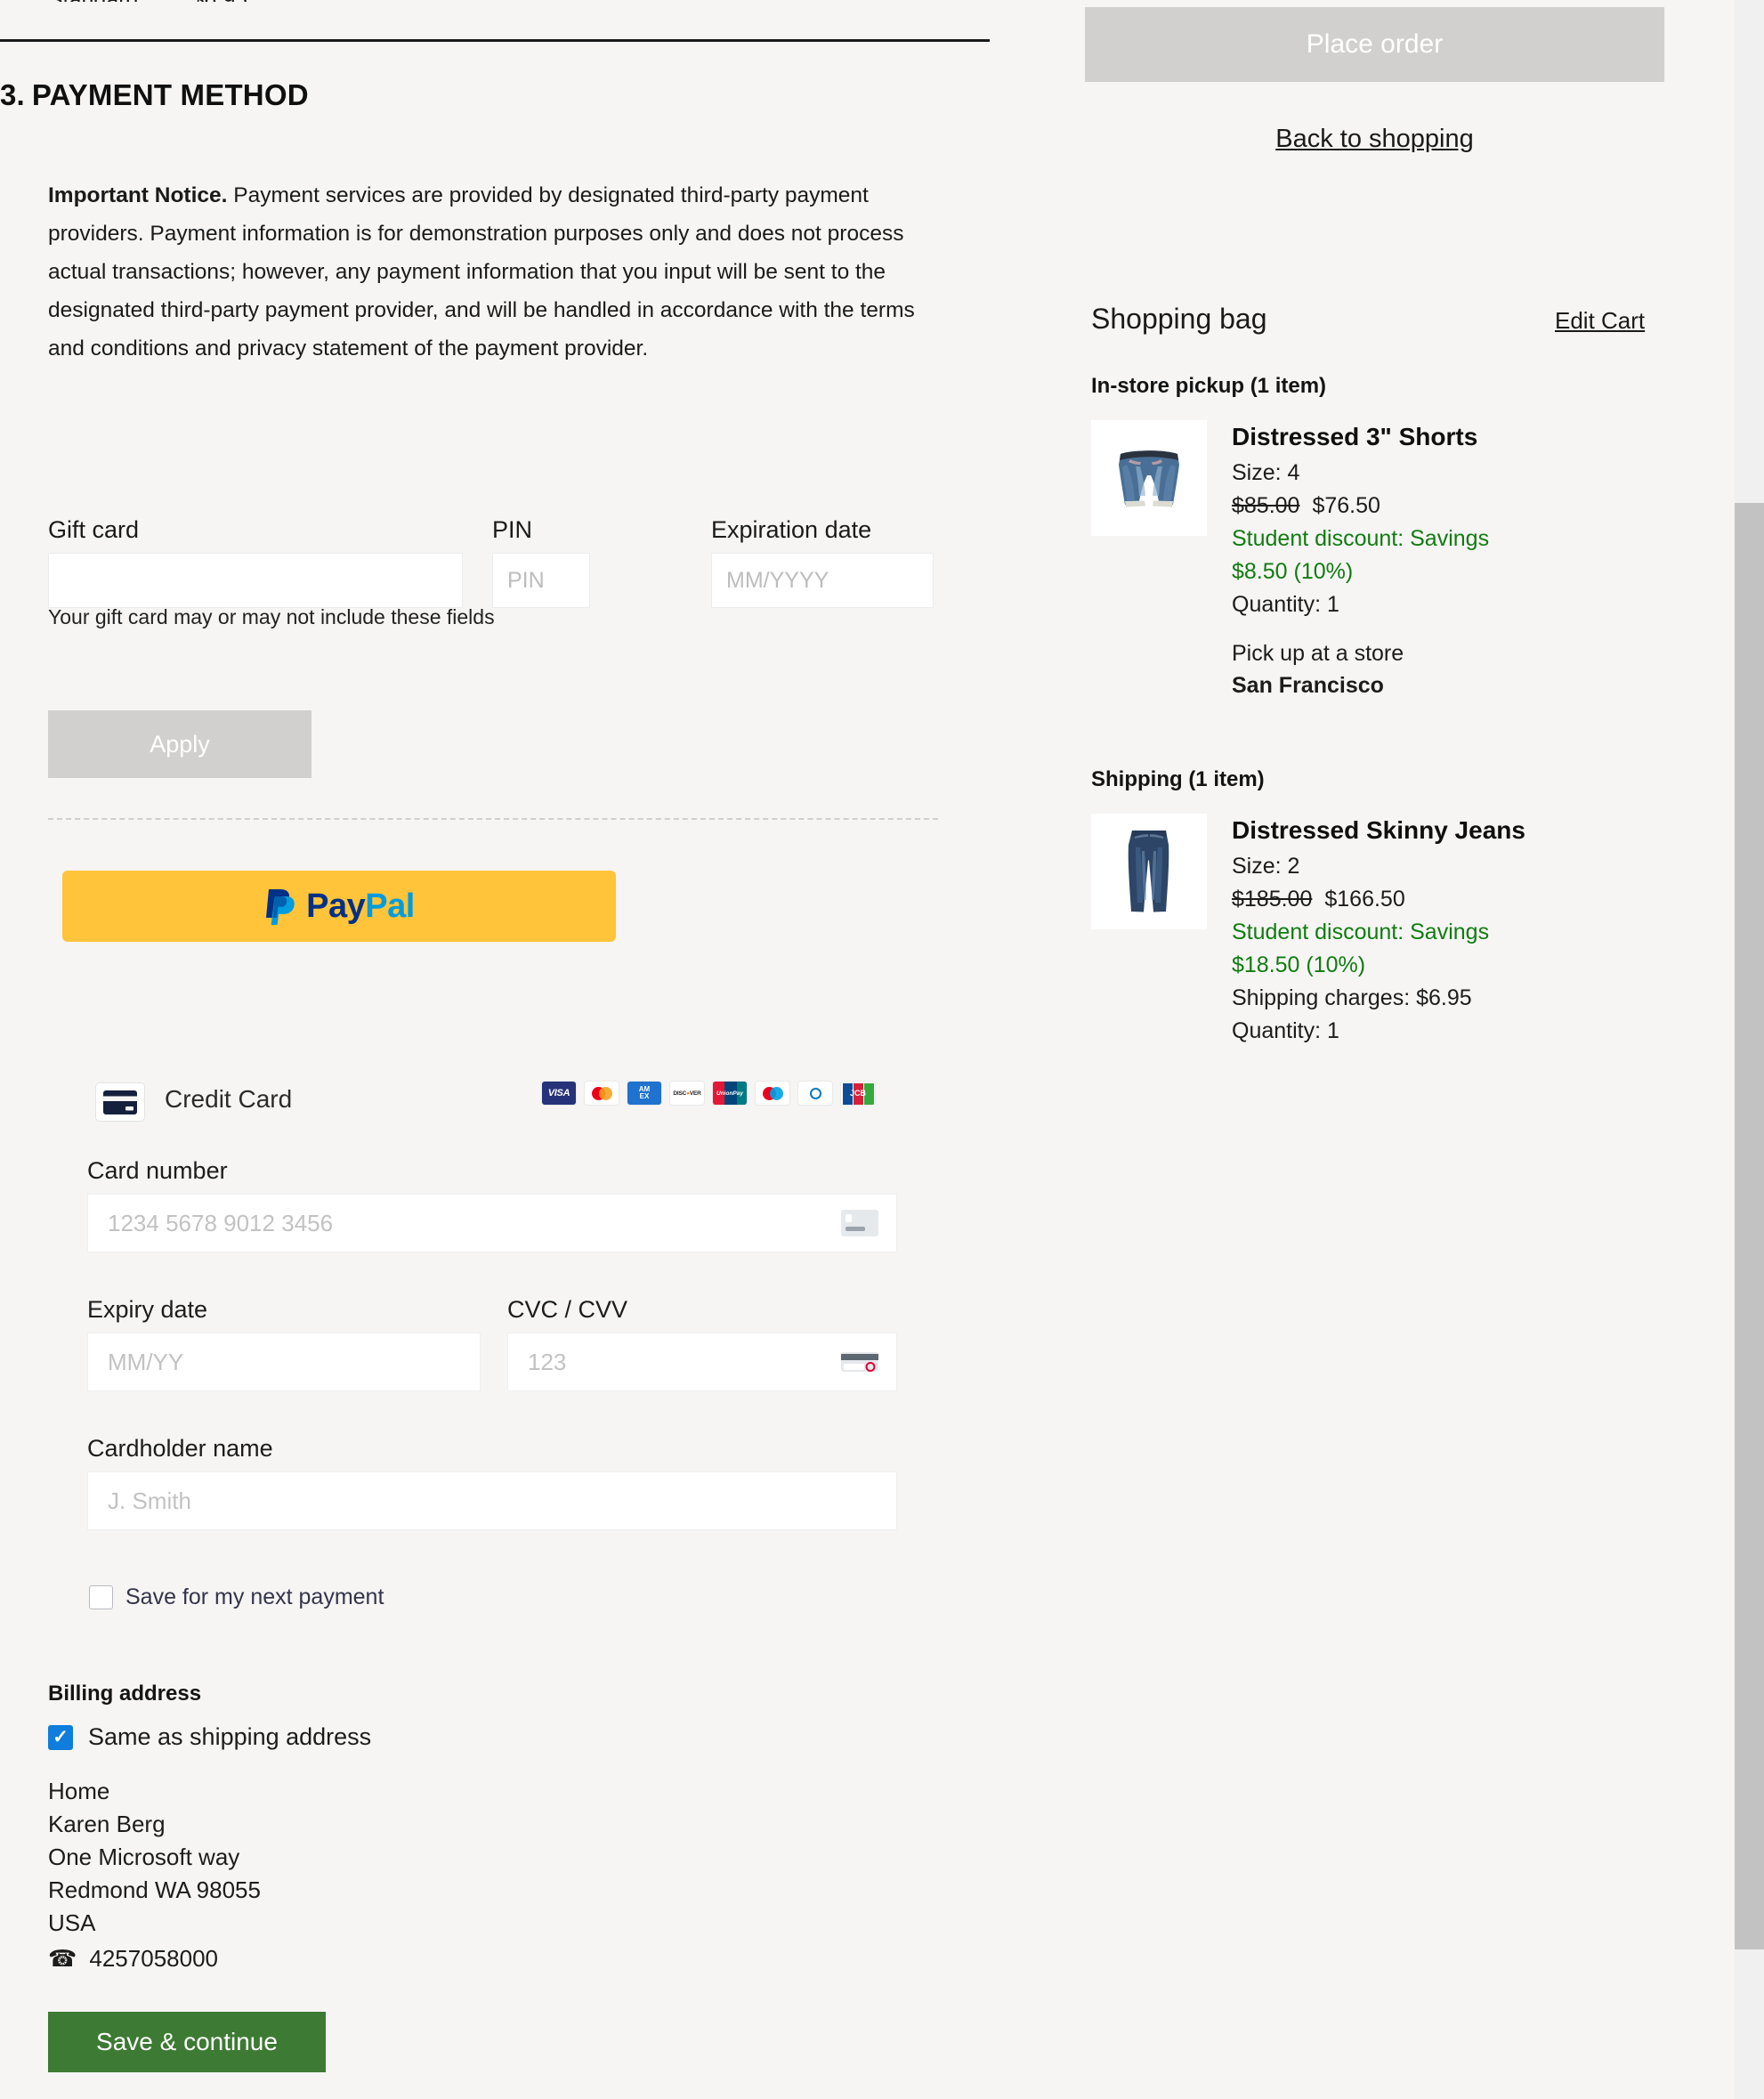  Describe the element at coordinates (730, 1093) in the screenshot. I see `unionpay-icon: UnionPay` at that location.